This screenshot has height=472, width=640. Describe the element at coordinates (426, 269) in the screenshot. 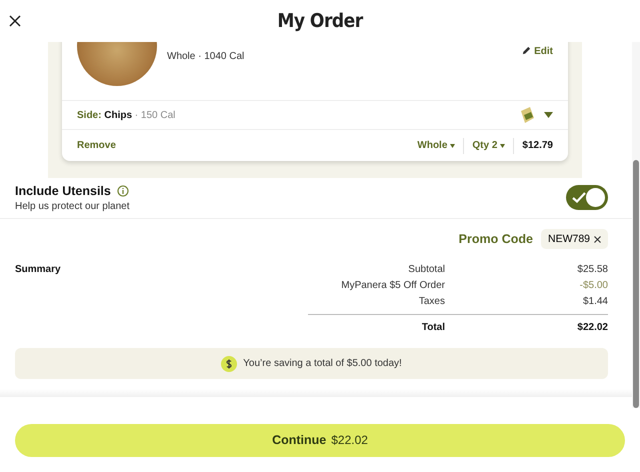

I see `summary-label: Subtotal` at that location.